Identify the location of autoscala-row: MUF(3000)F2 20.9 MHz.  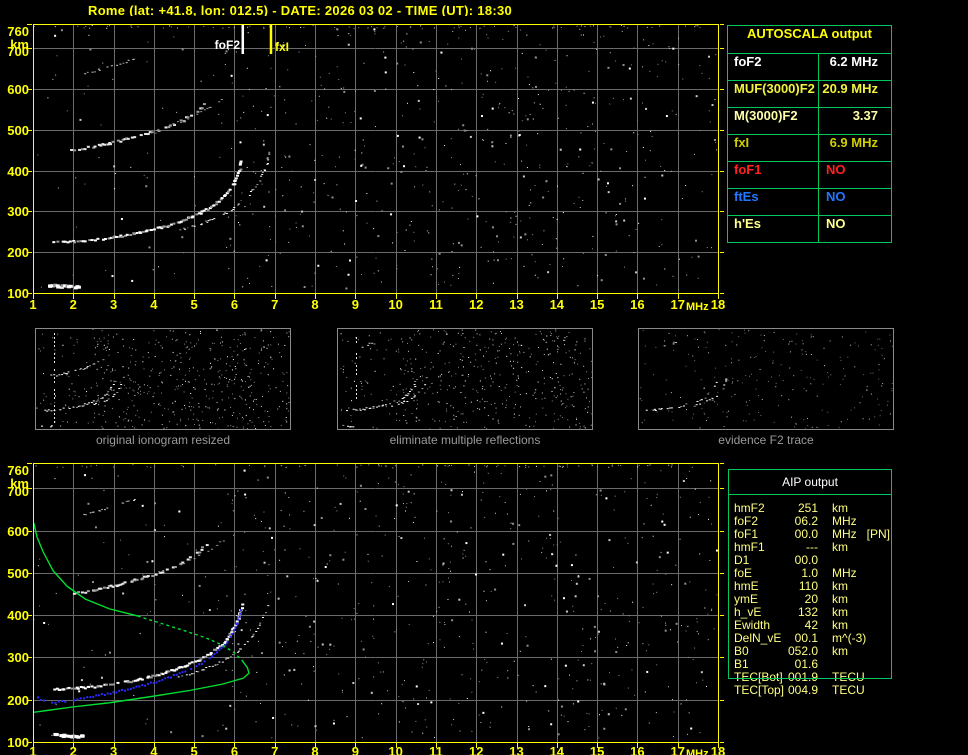
(809, 94).